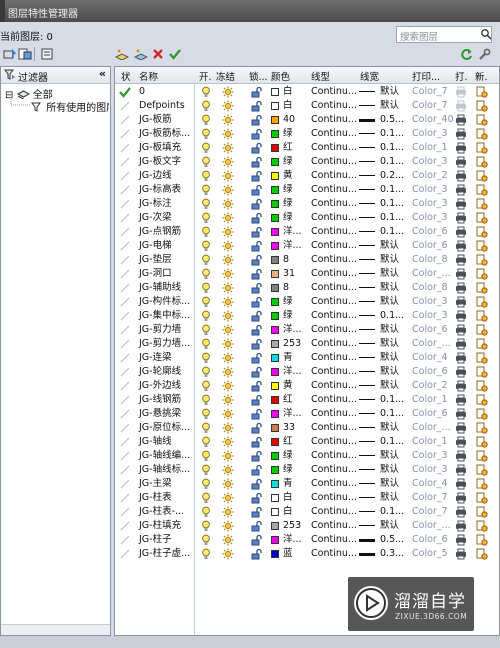 This screenshot has width=500, height=648. What do you see at coordinates (430, 484) in the screenshot?
I see `plot-style: Color_4` at bounding box center [430, 484].